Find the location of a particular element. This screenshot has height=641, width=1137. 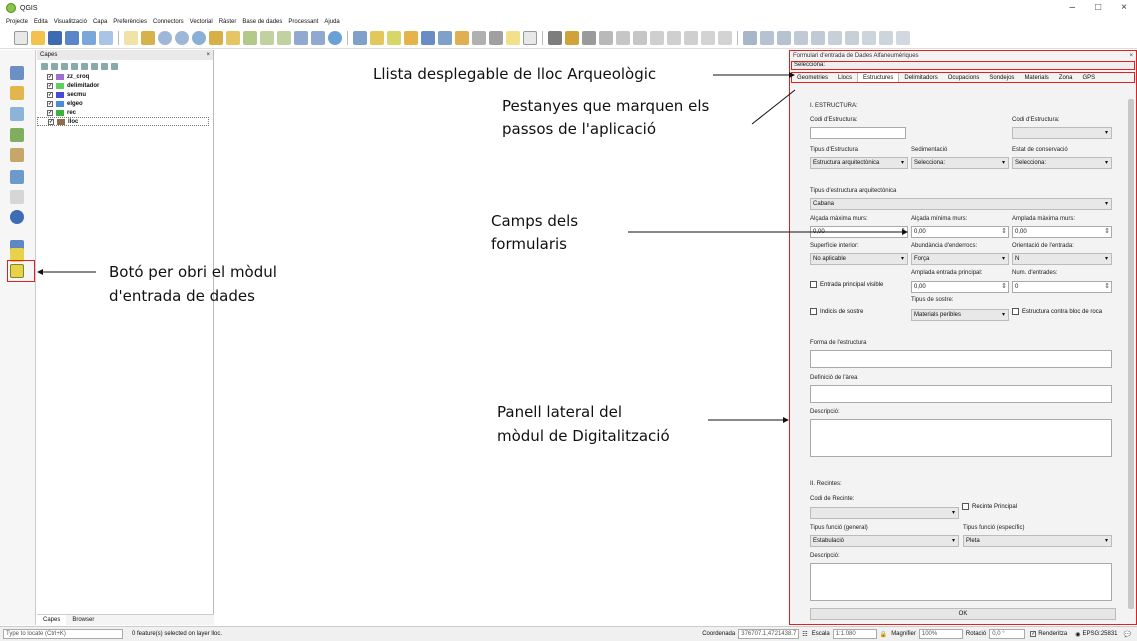

tab-capes: Capes is located at coordinates (52, 620).